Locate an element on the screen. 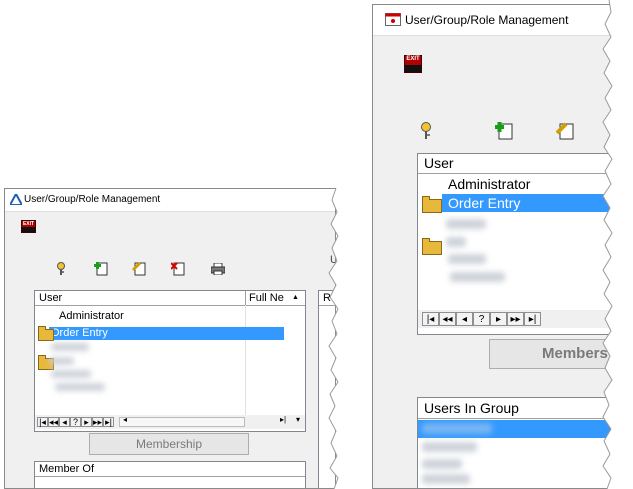  print-icon is located at coordinates (218, 269).